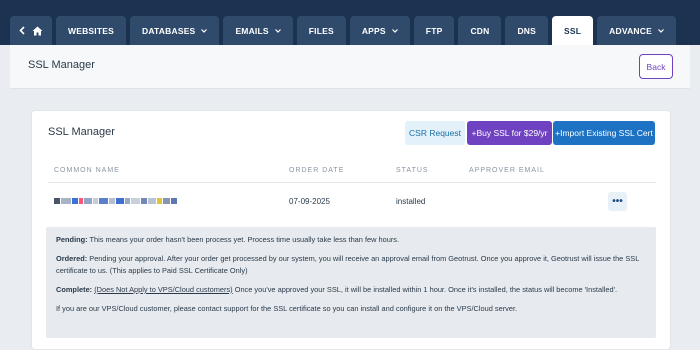 The height and width of the screenshot is (350, 700). Describe the element at coordinates (81, 132) in the screenshot. I see `card-title: SSL Manager` at that location.